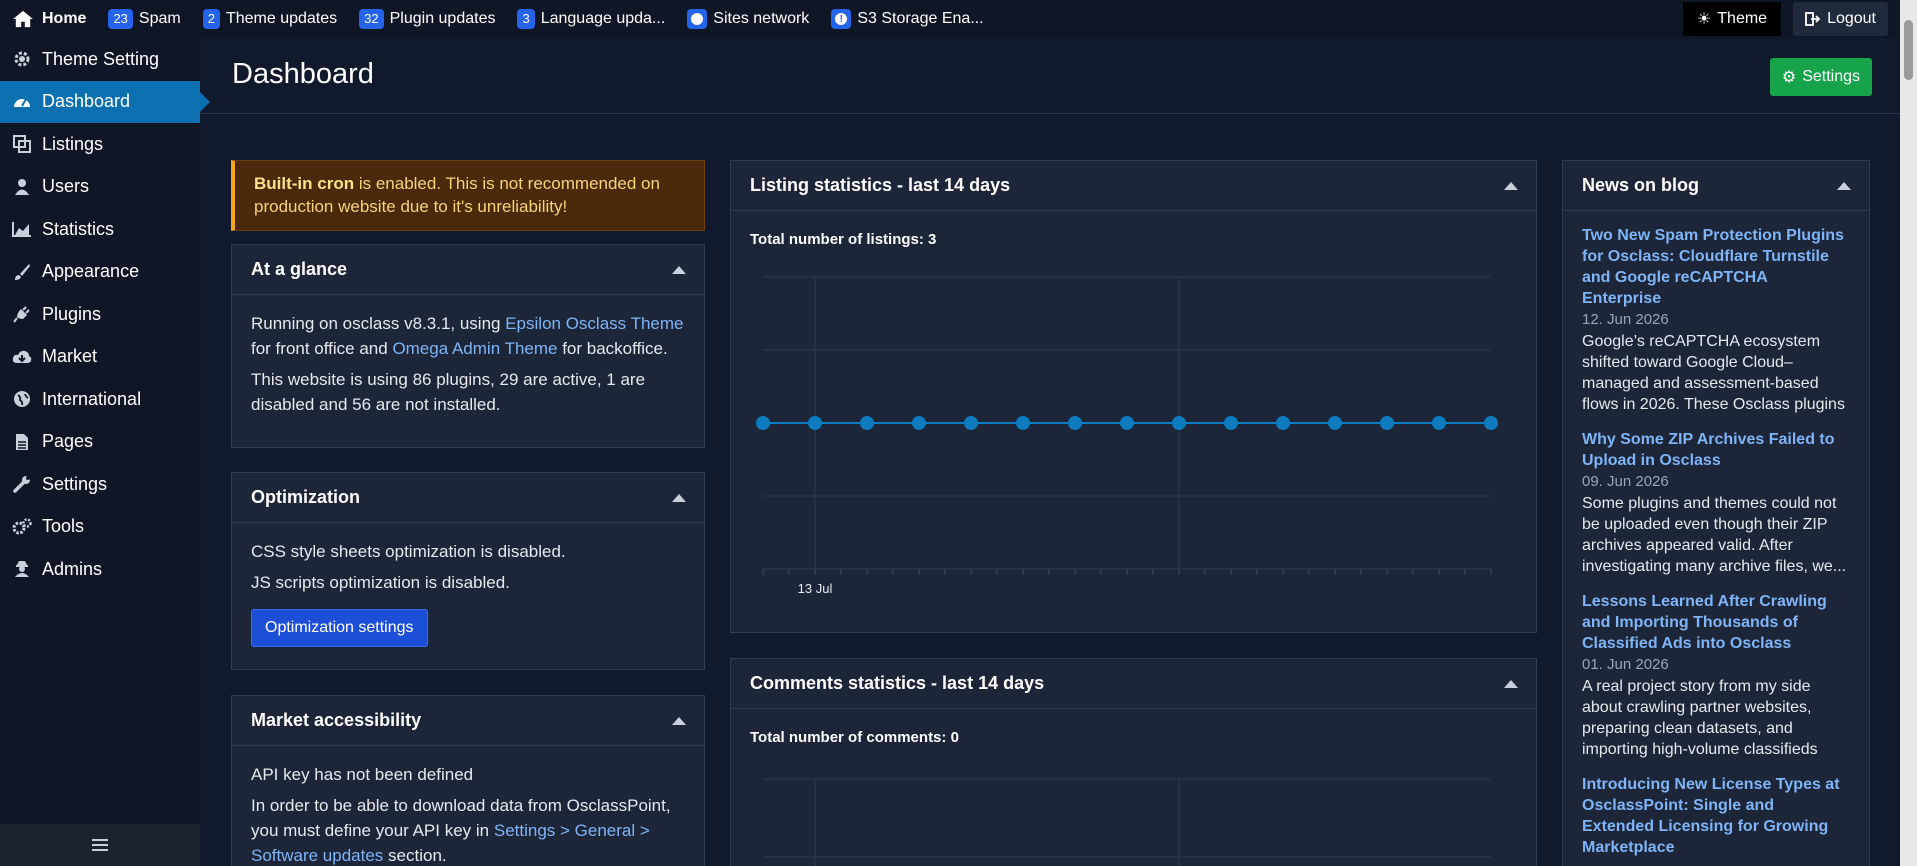 This screenshot has width=1917, height=866. I want to click on admin-theme-link: Omega Admin Theme, so click(474, 348).